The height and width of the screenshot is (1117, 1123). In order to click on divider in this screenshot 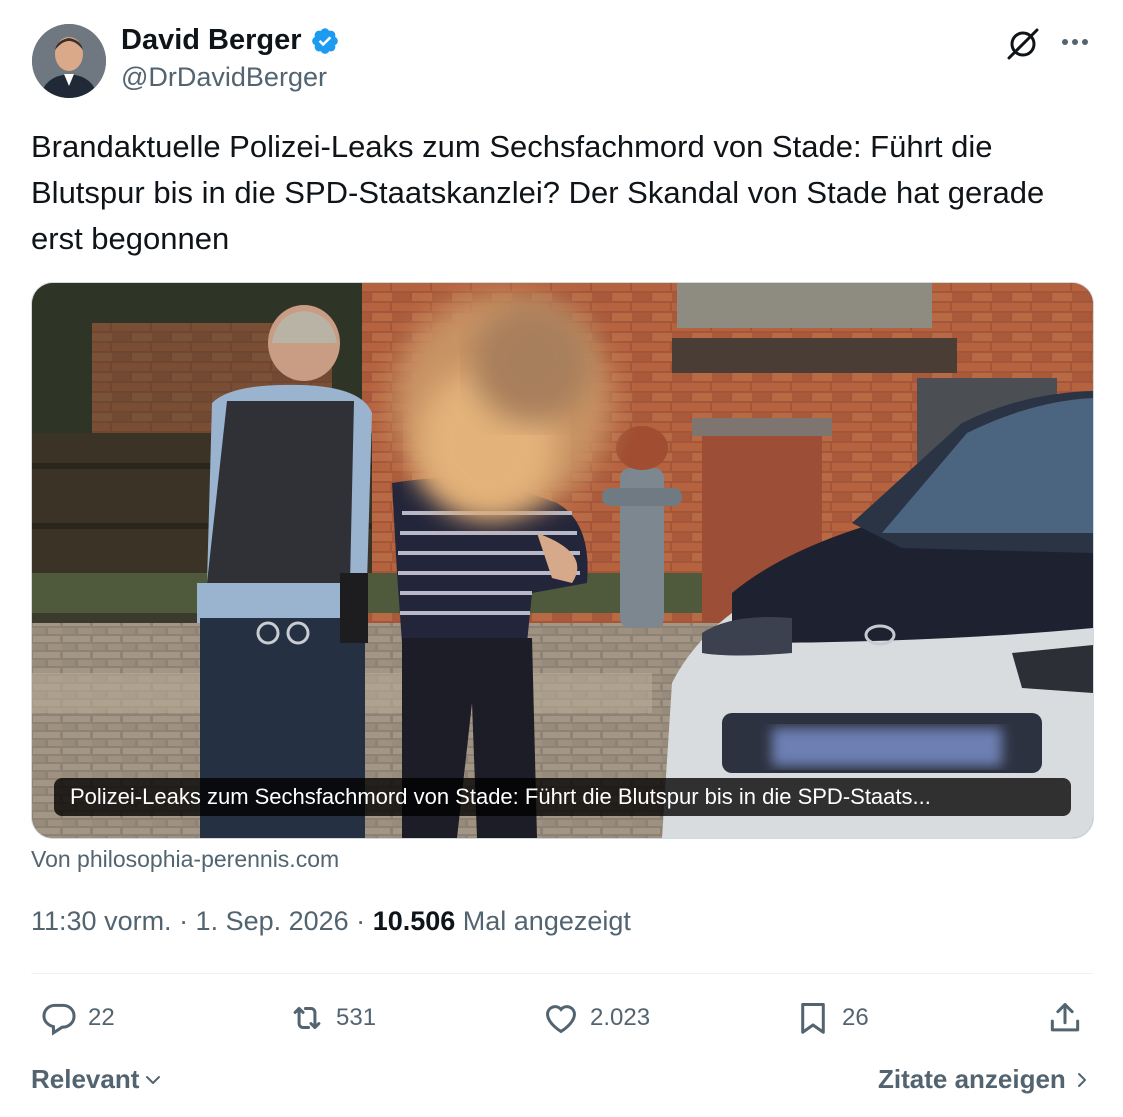, I will do `click(562, 973)`.